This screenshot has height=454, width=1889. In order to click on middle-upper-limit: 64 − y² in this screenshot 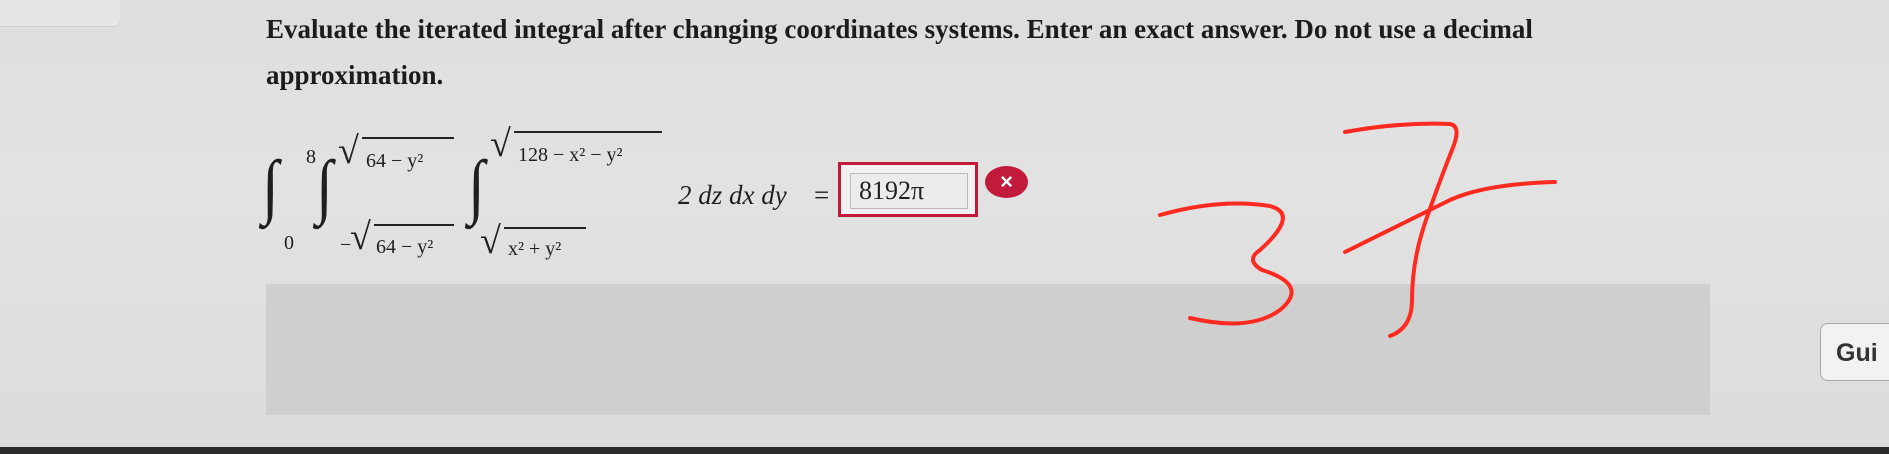, I will do `click(395, 161)`.